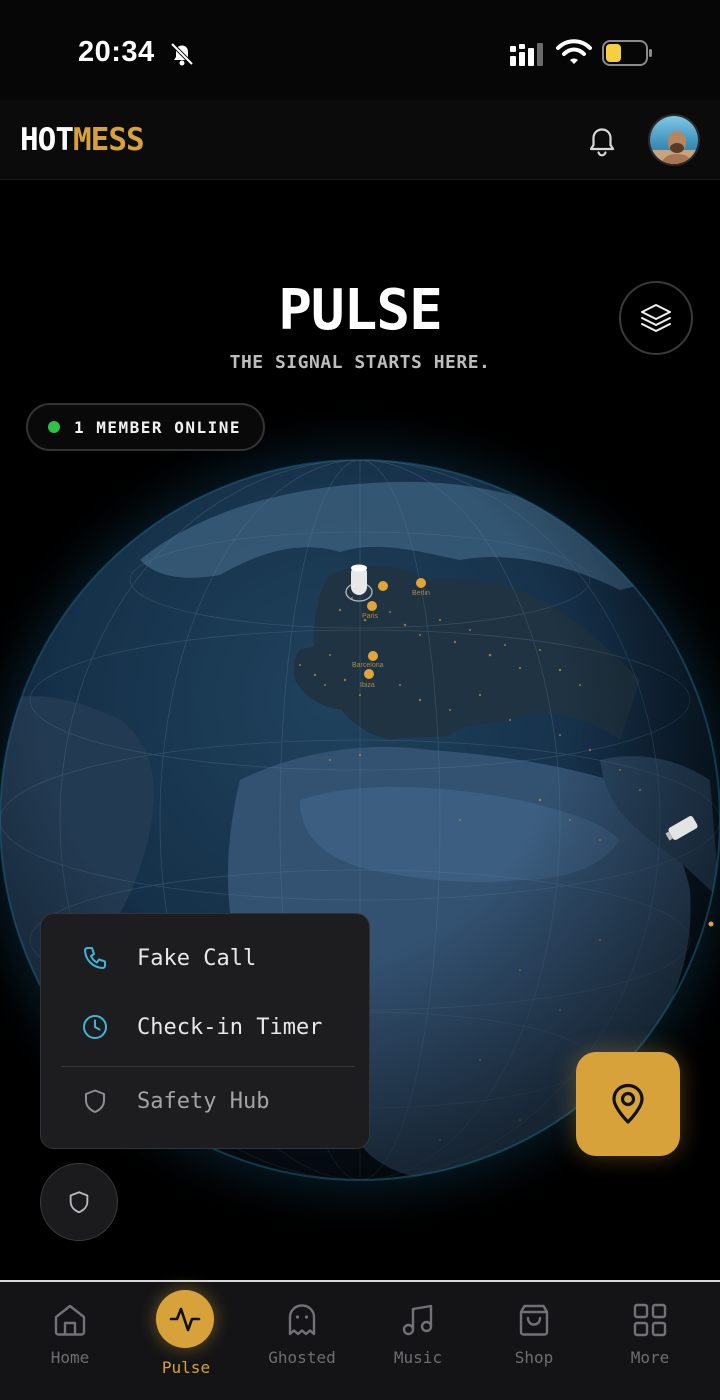 This screenshot has height=1400, width=720. What do you see at coordinates (360, 310) in the screenshot?
I see `page-title: PULSE` at bounding box center [360, 310].